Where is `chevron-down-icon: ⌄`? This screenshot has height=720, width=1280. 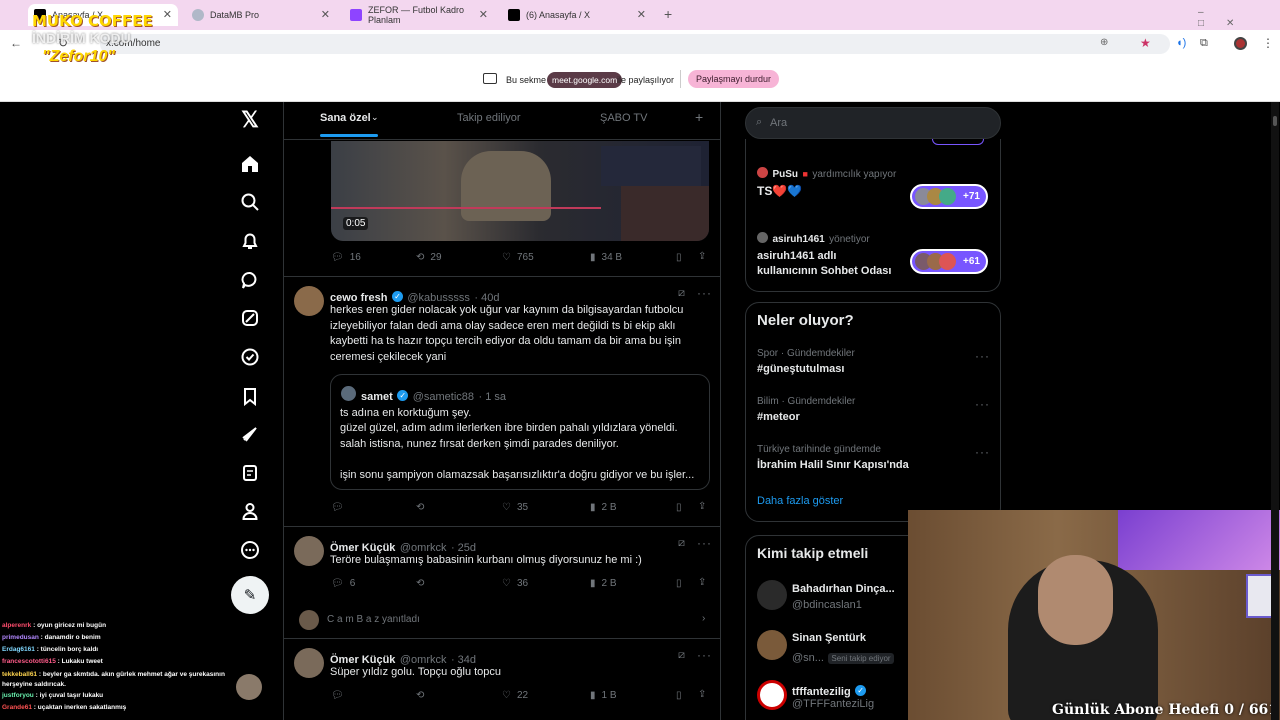 chevron-down-icon: ⌄ is located at coordinates (375, 117).